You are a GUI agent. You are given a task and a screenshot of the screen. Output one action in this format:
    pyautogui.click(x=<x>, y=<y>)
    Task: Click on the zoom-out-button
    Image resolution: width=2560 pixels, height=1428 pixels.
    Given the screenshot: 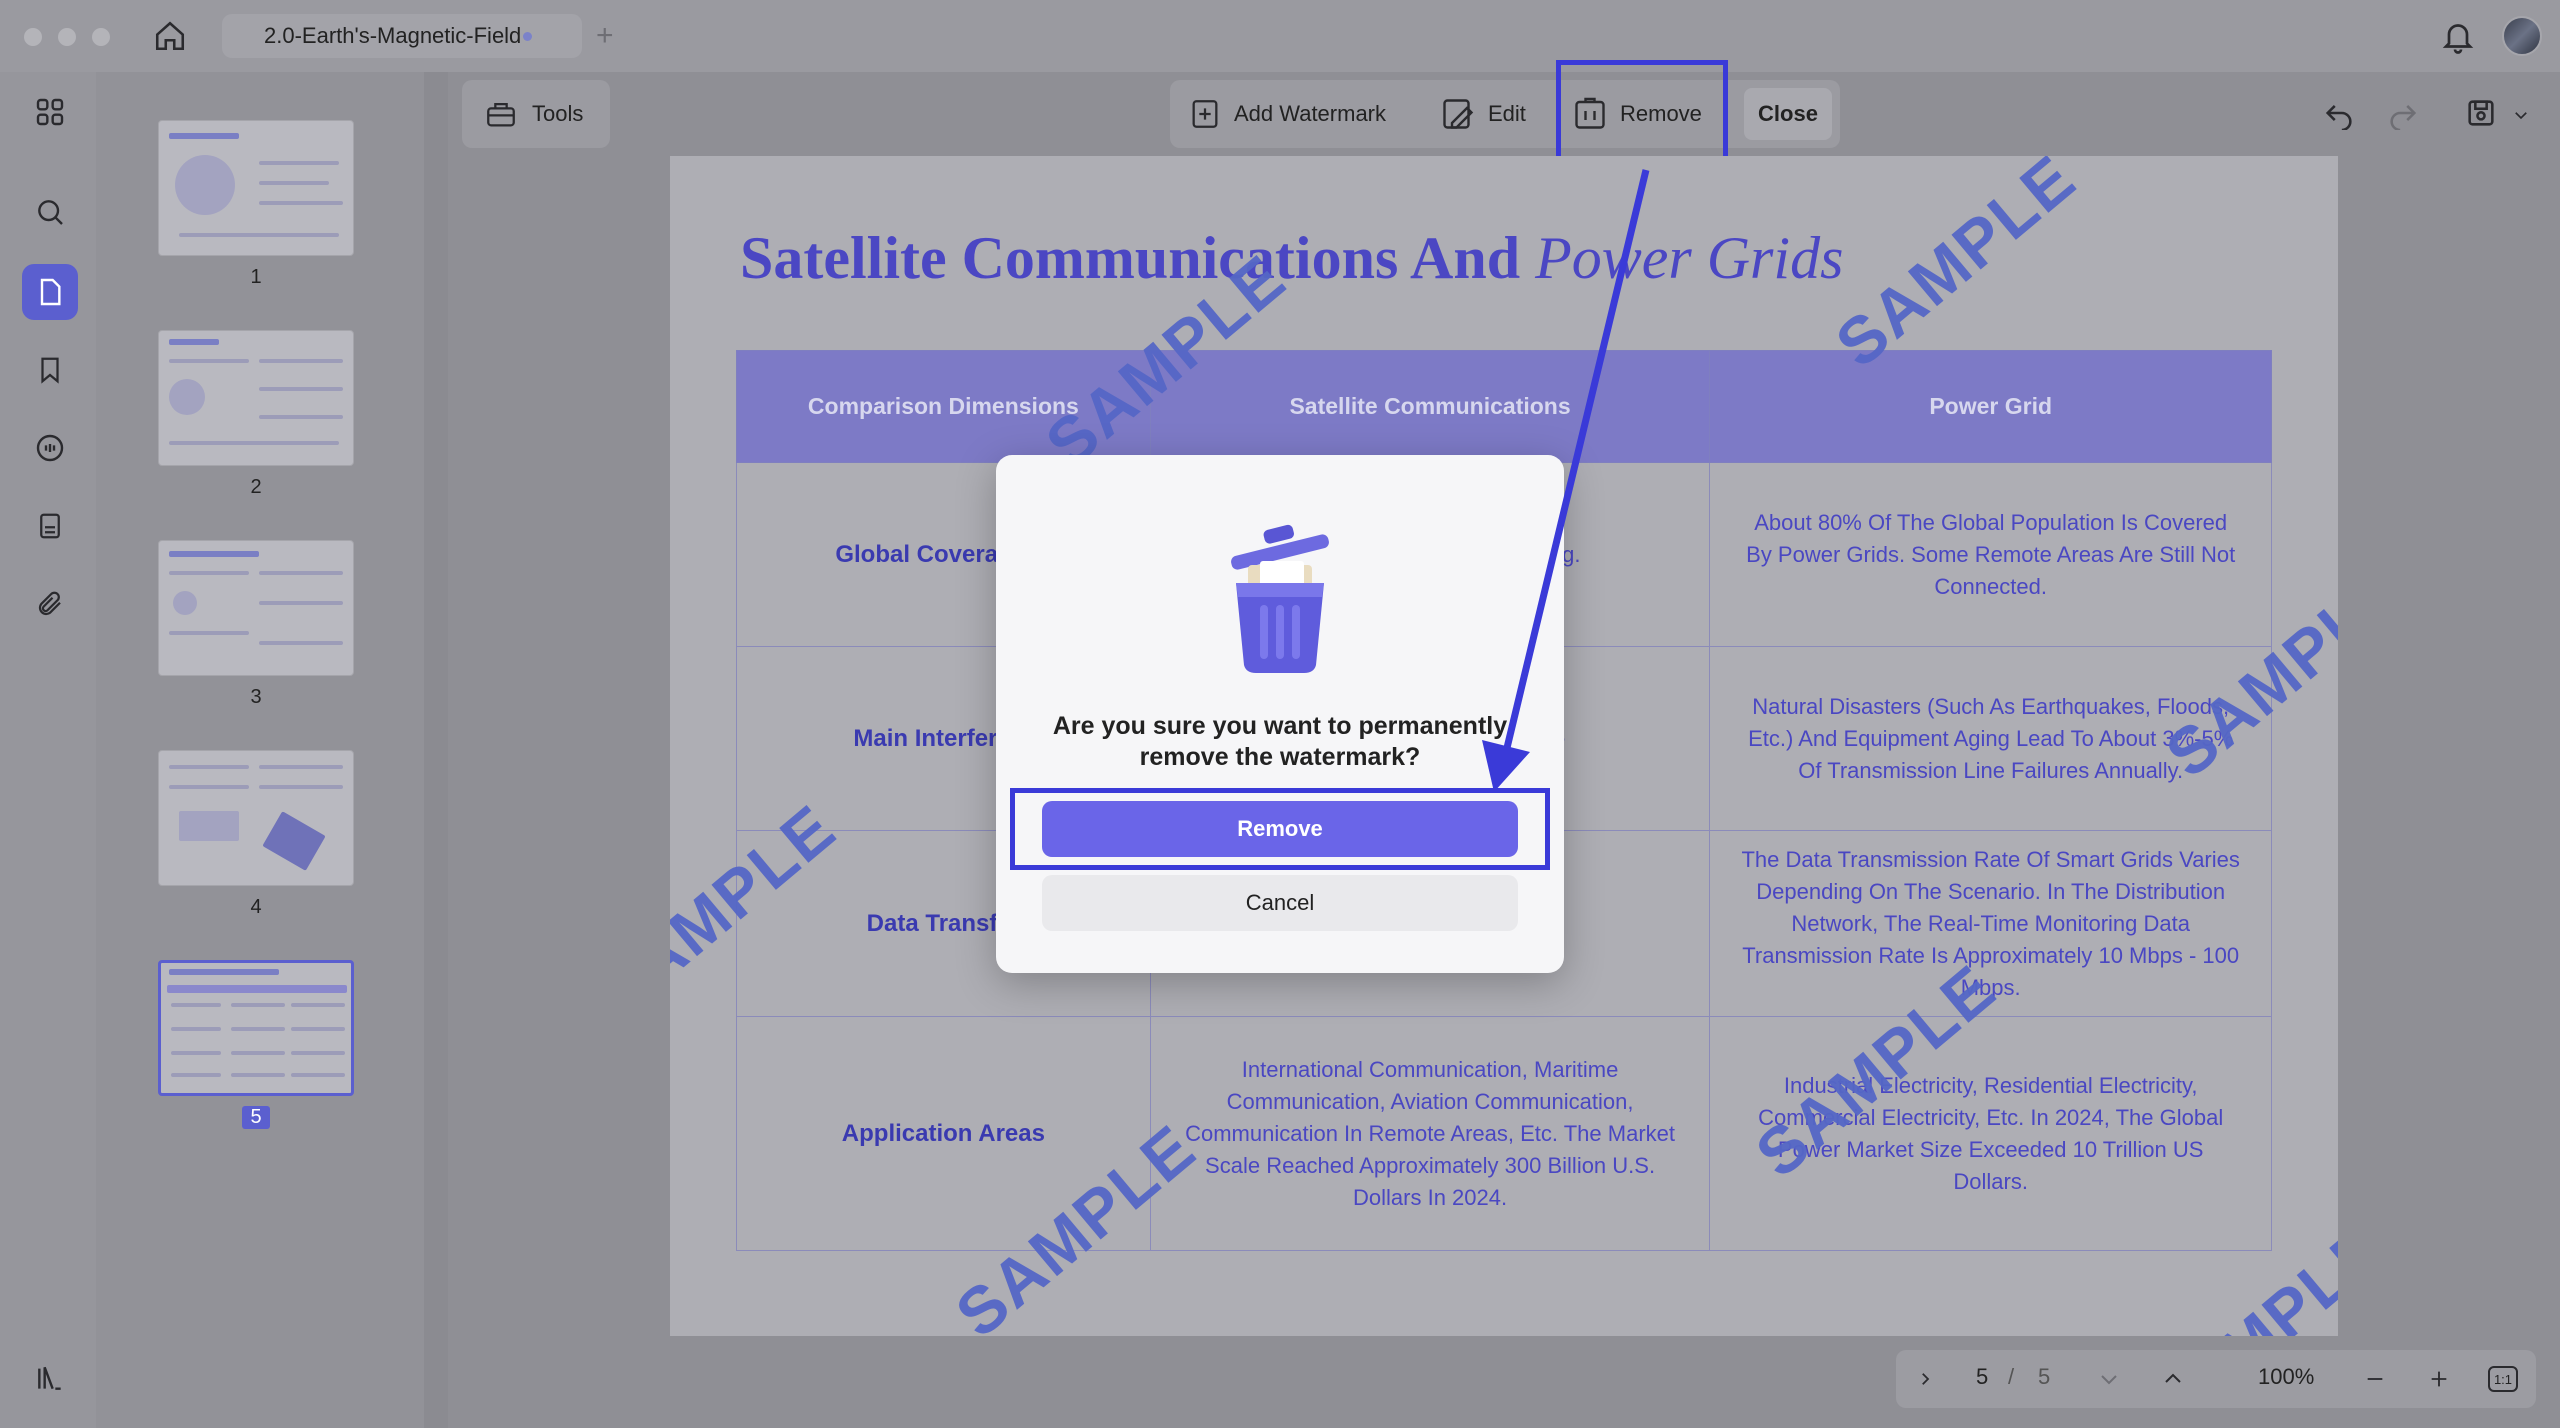 What is the action you would take?
    pyautogui.click(x=2375, y=1379)
    